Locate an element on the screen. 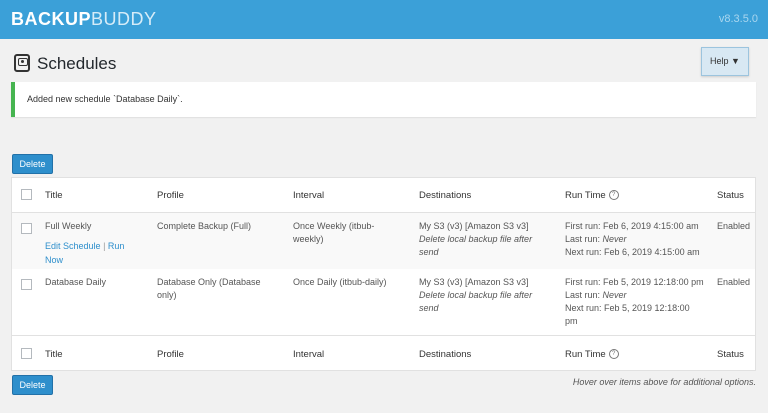  notice-text: Added new schedule `Database Daily`. is located at coordinates (105, 99).